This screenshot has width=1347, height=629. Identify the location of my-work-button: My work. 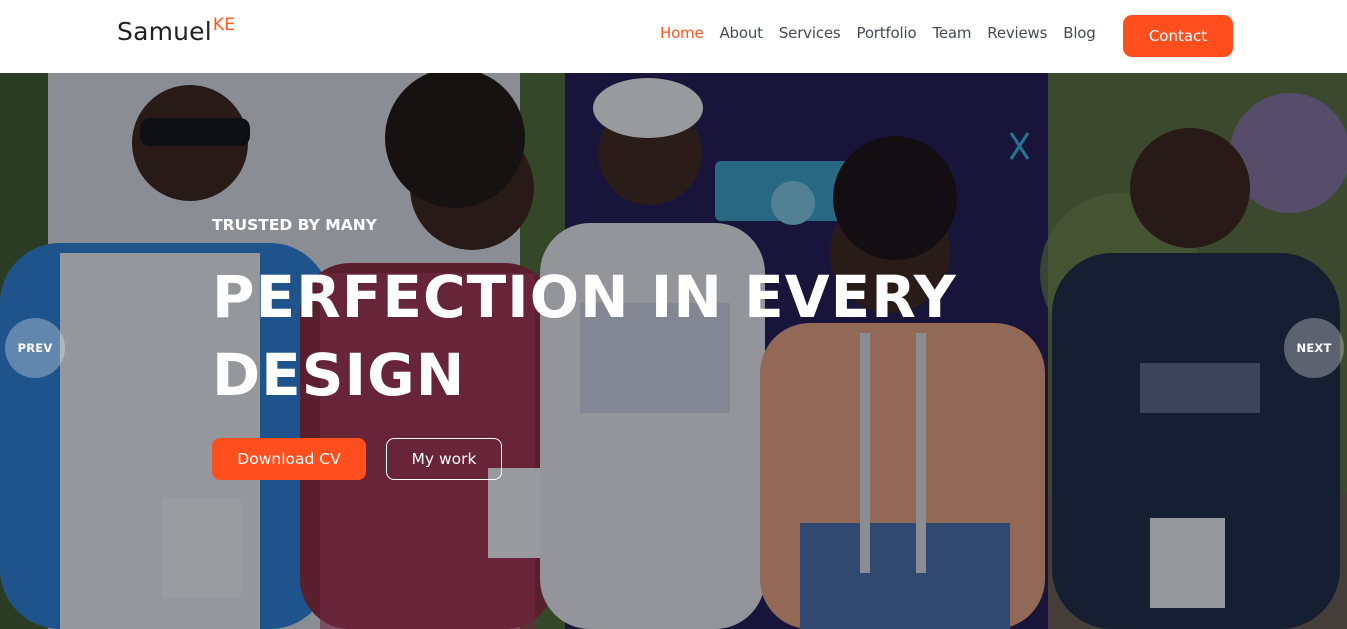
(444, 459).